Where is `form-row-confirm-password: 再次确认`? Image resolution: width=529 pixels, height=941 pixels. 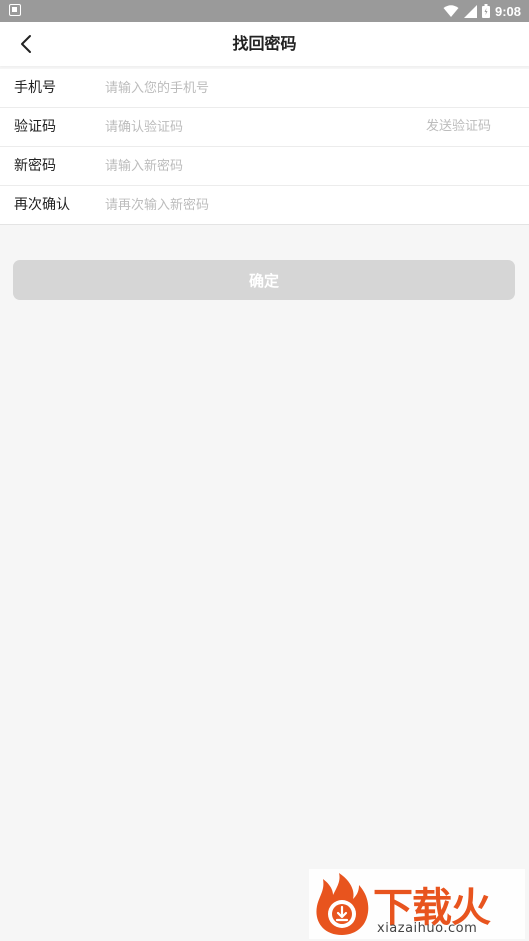 form-row-confirm-password: 再次确认 is located at coordinates (264, 205).